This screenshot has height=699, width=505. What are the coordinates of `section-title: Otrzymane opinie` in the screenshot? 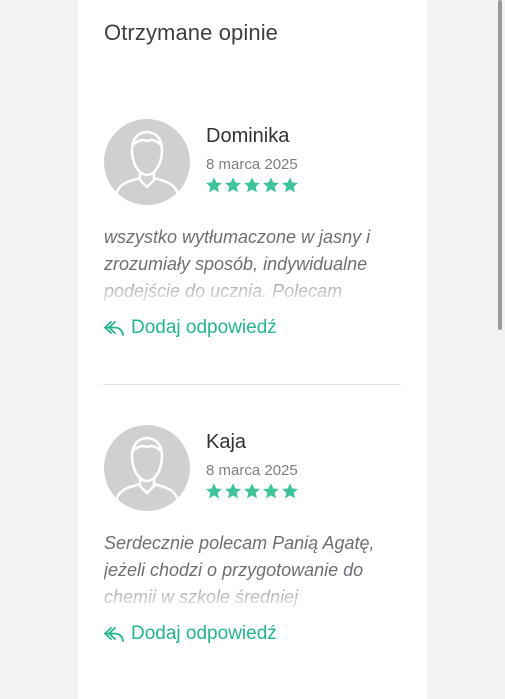 It's located at (191, 32).